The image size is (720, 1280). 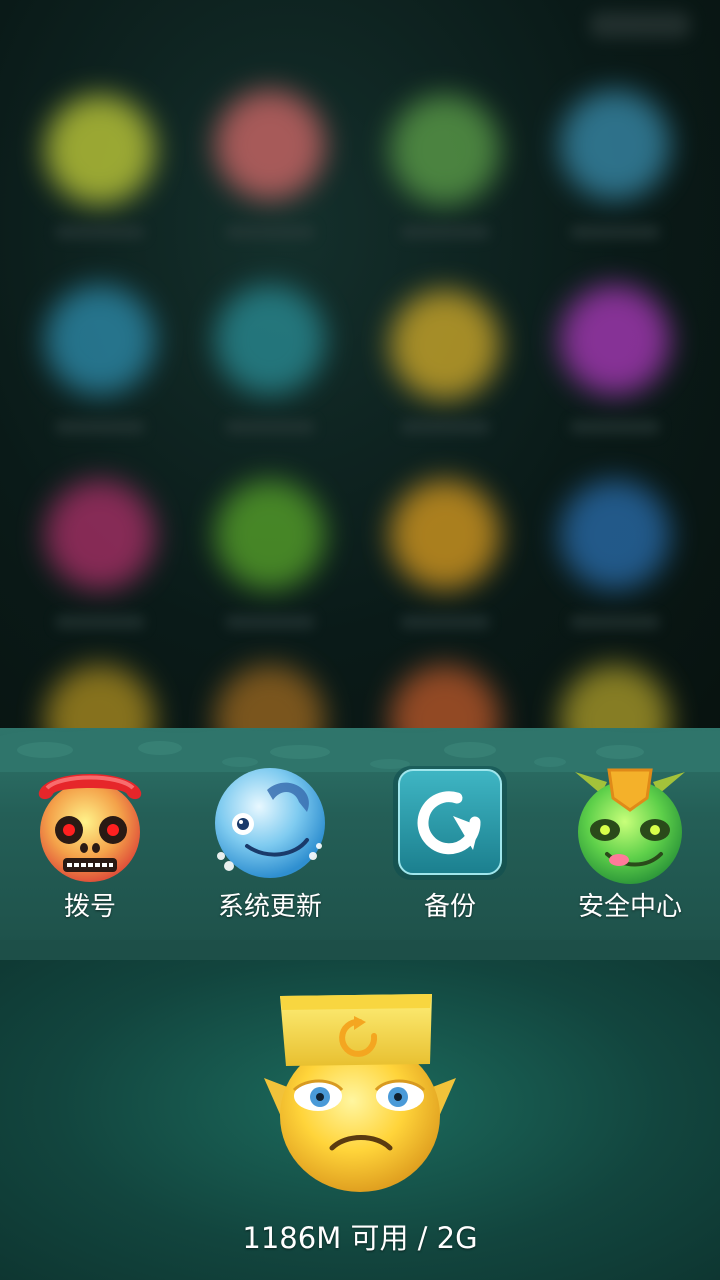 What do you see at coordinates (270, 823) in the screenshot?
I see `blue-fish-update-icon` at bounding box center [270, 823].